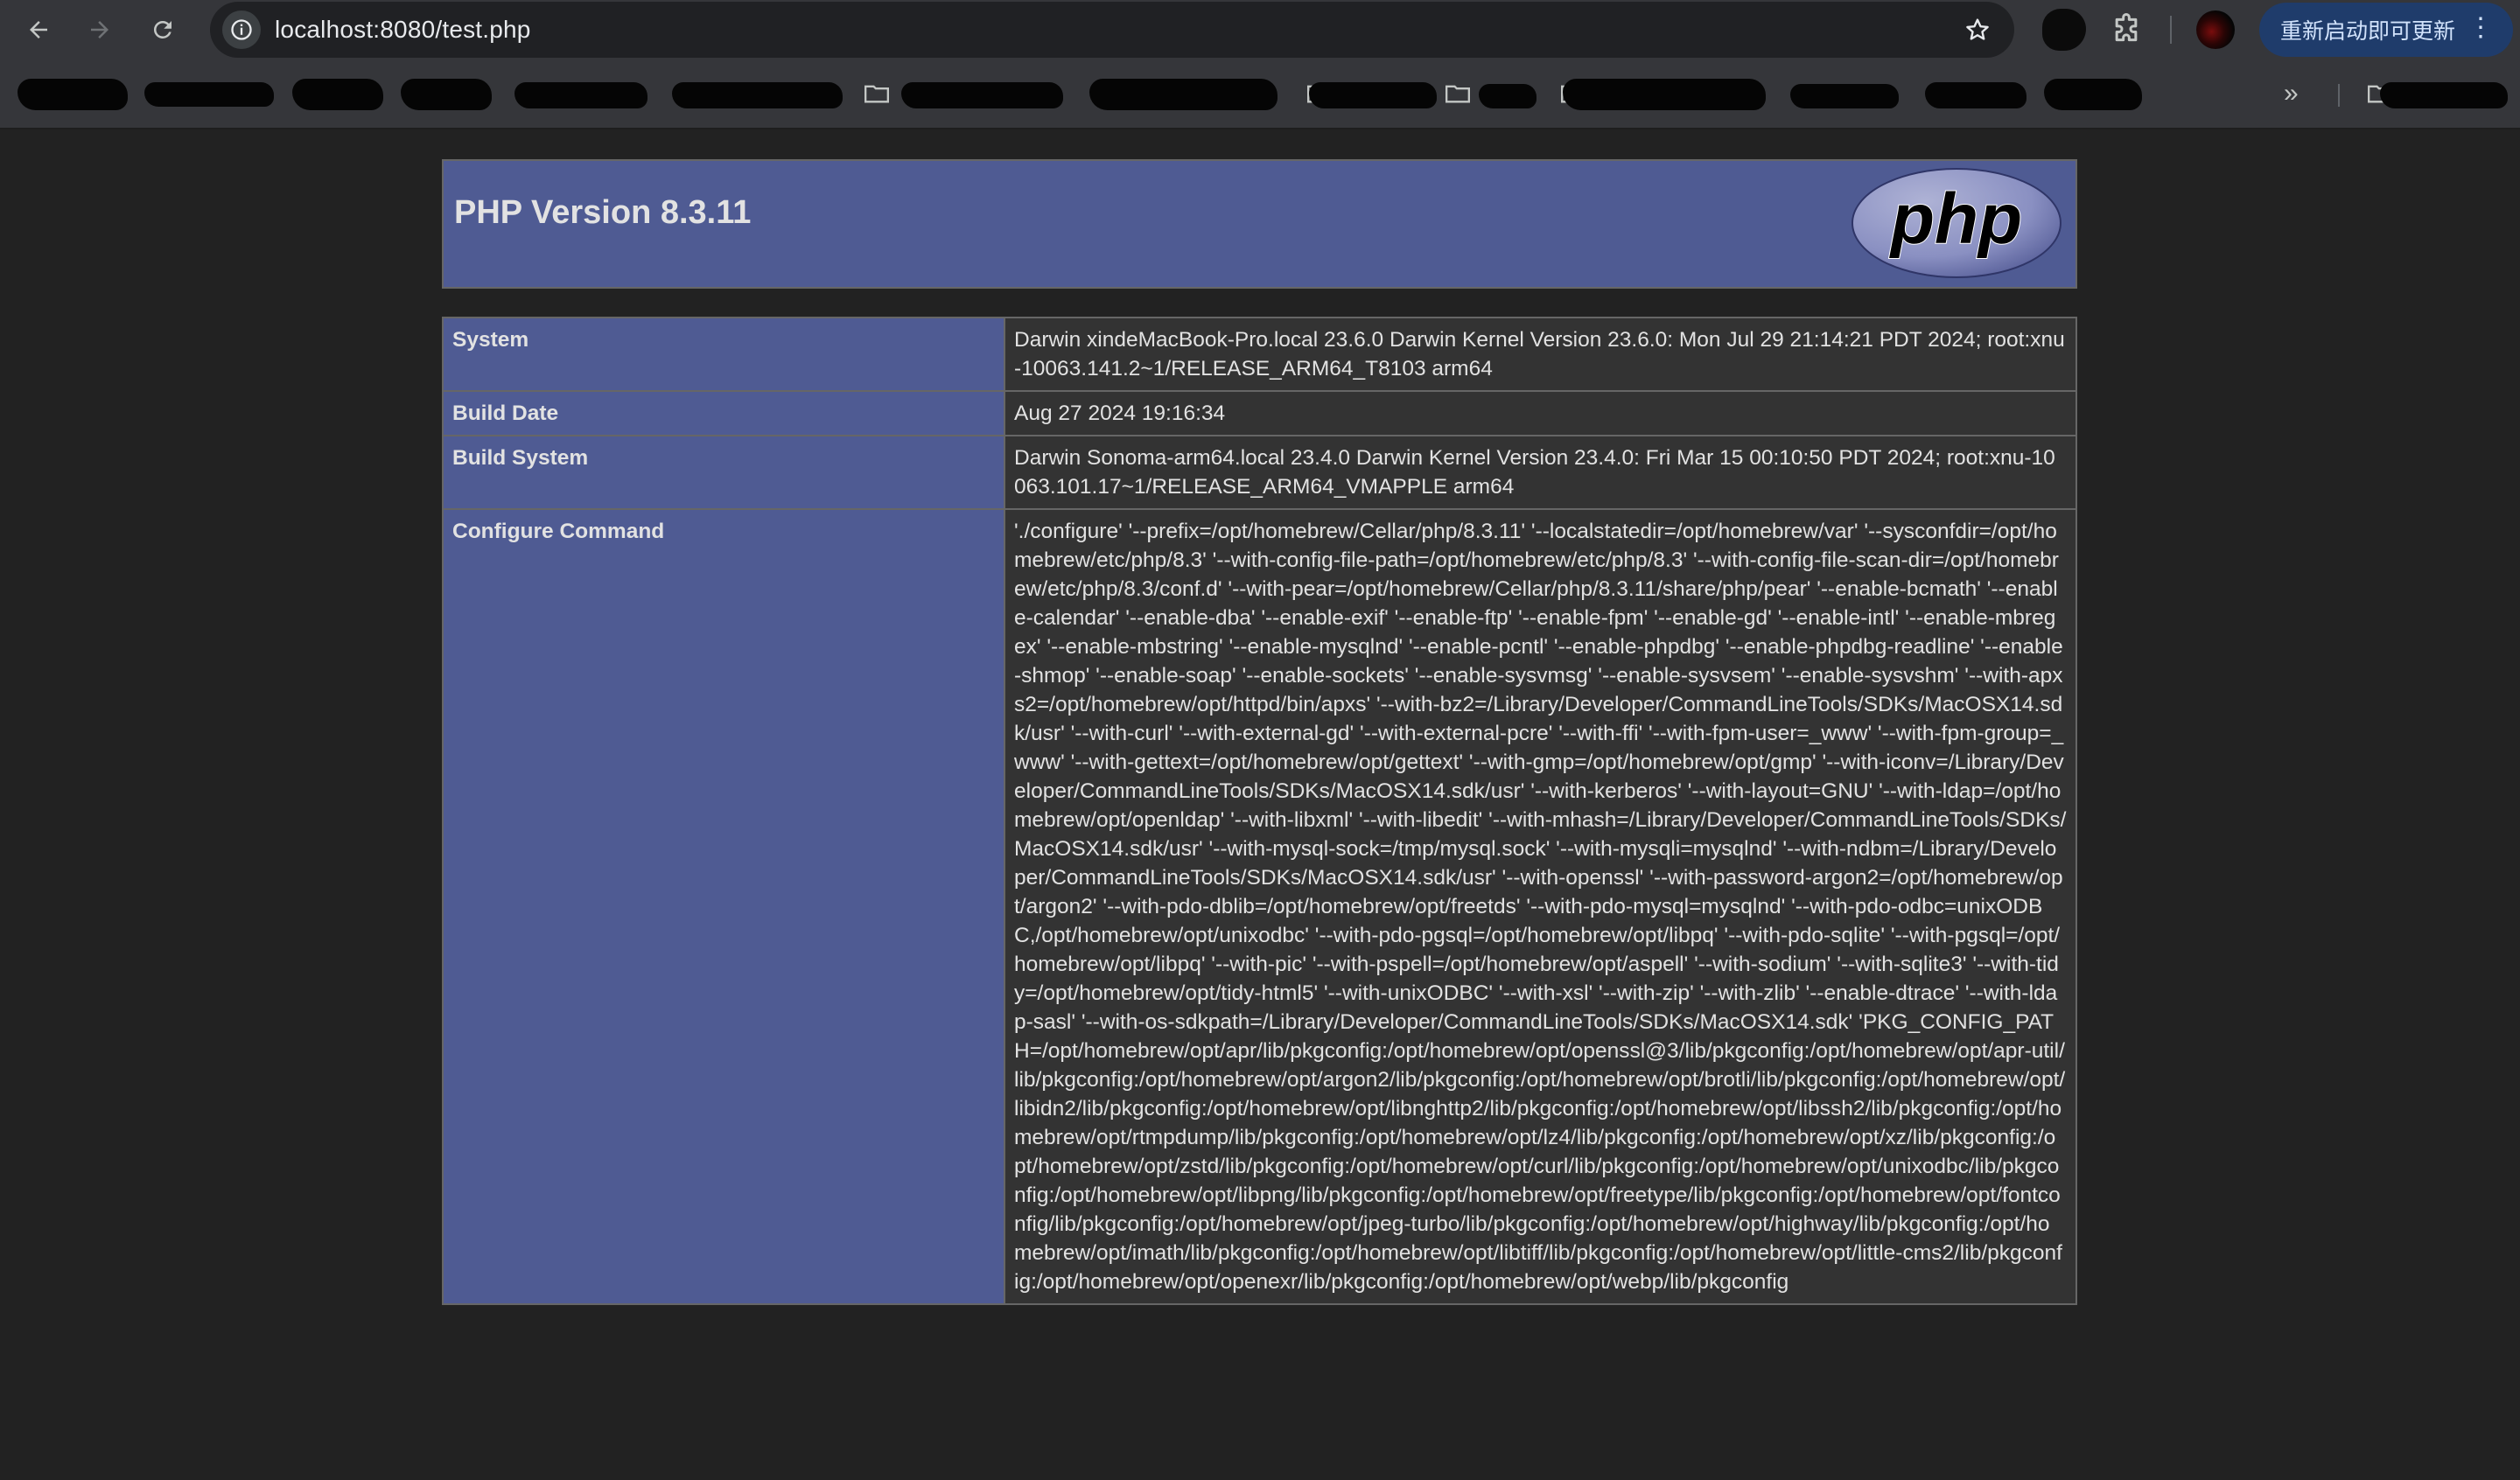  I want to click on info-icon, so click(241, 30).